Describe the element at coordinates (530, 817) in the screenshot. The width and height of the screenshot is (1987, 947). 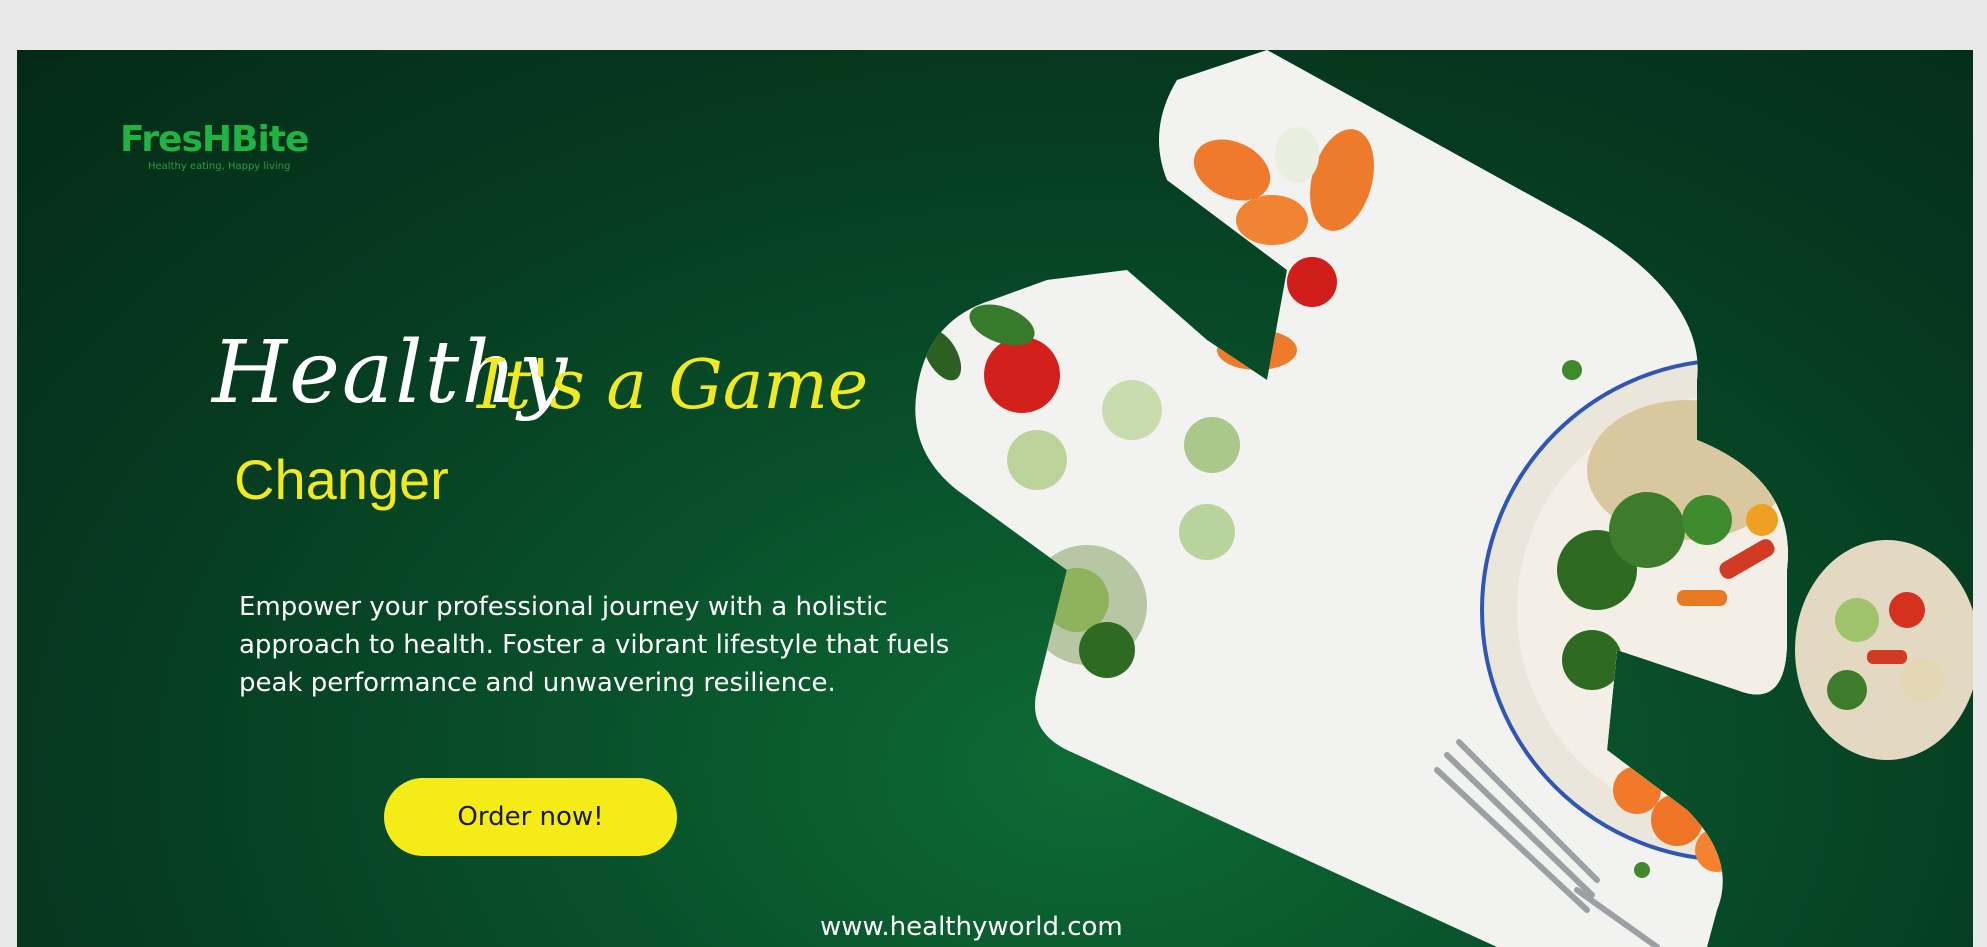
I see `order-now-button: Order now!` at that location.